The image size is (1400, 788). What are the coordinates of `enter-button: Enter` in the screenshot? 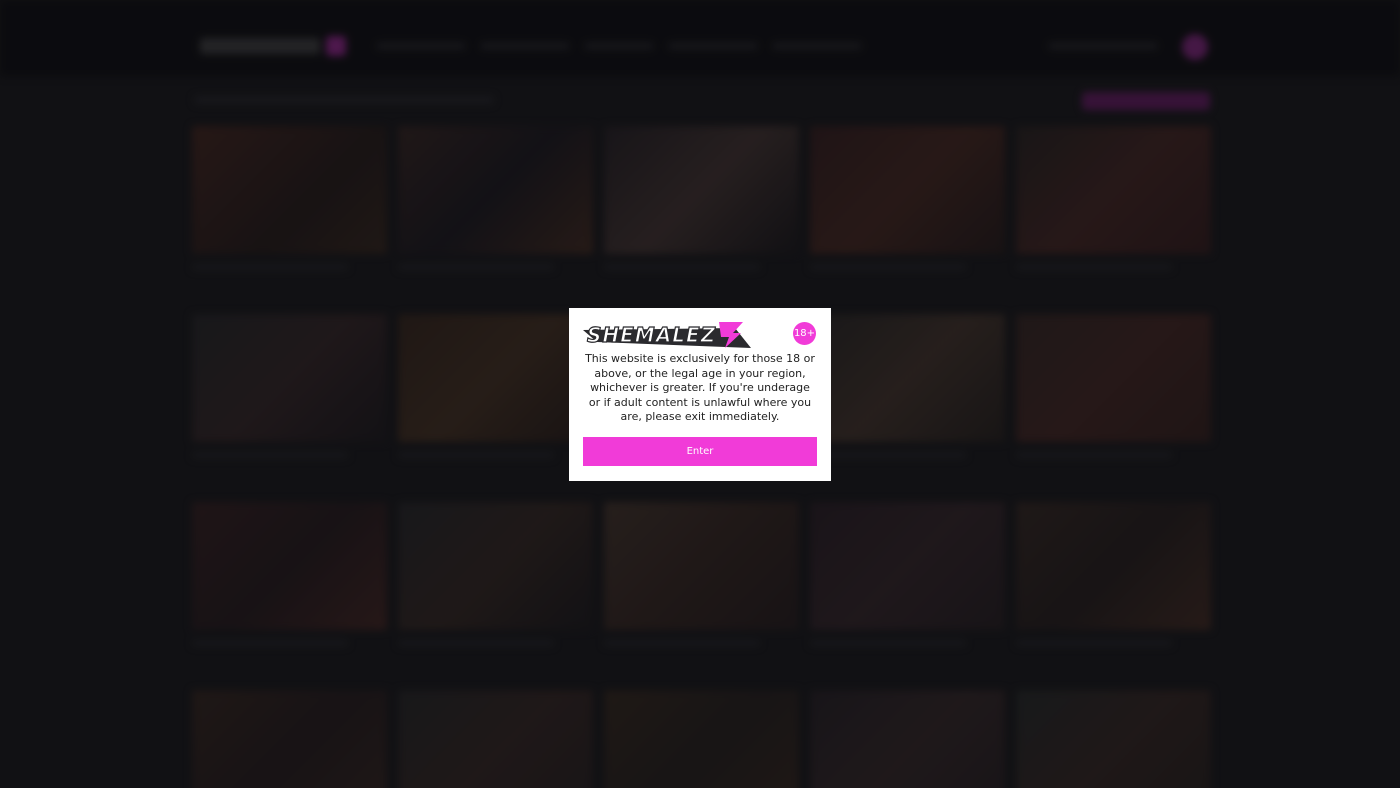 It's located at (700, 451).